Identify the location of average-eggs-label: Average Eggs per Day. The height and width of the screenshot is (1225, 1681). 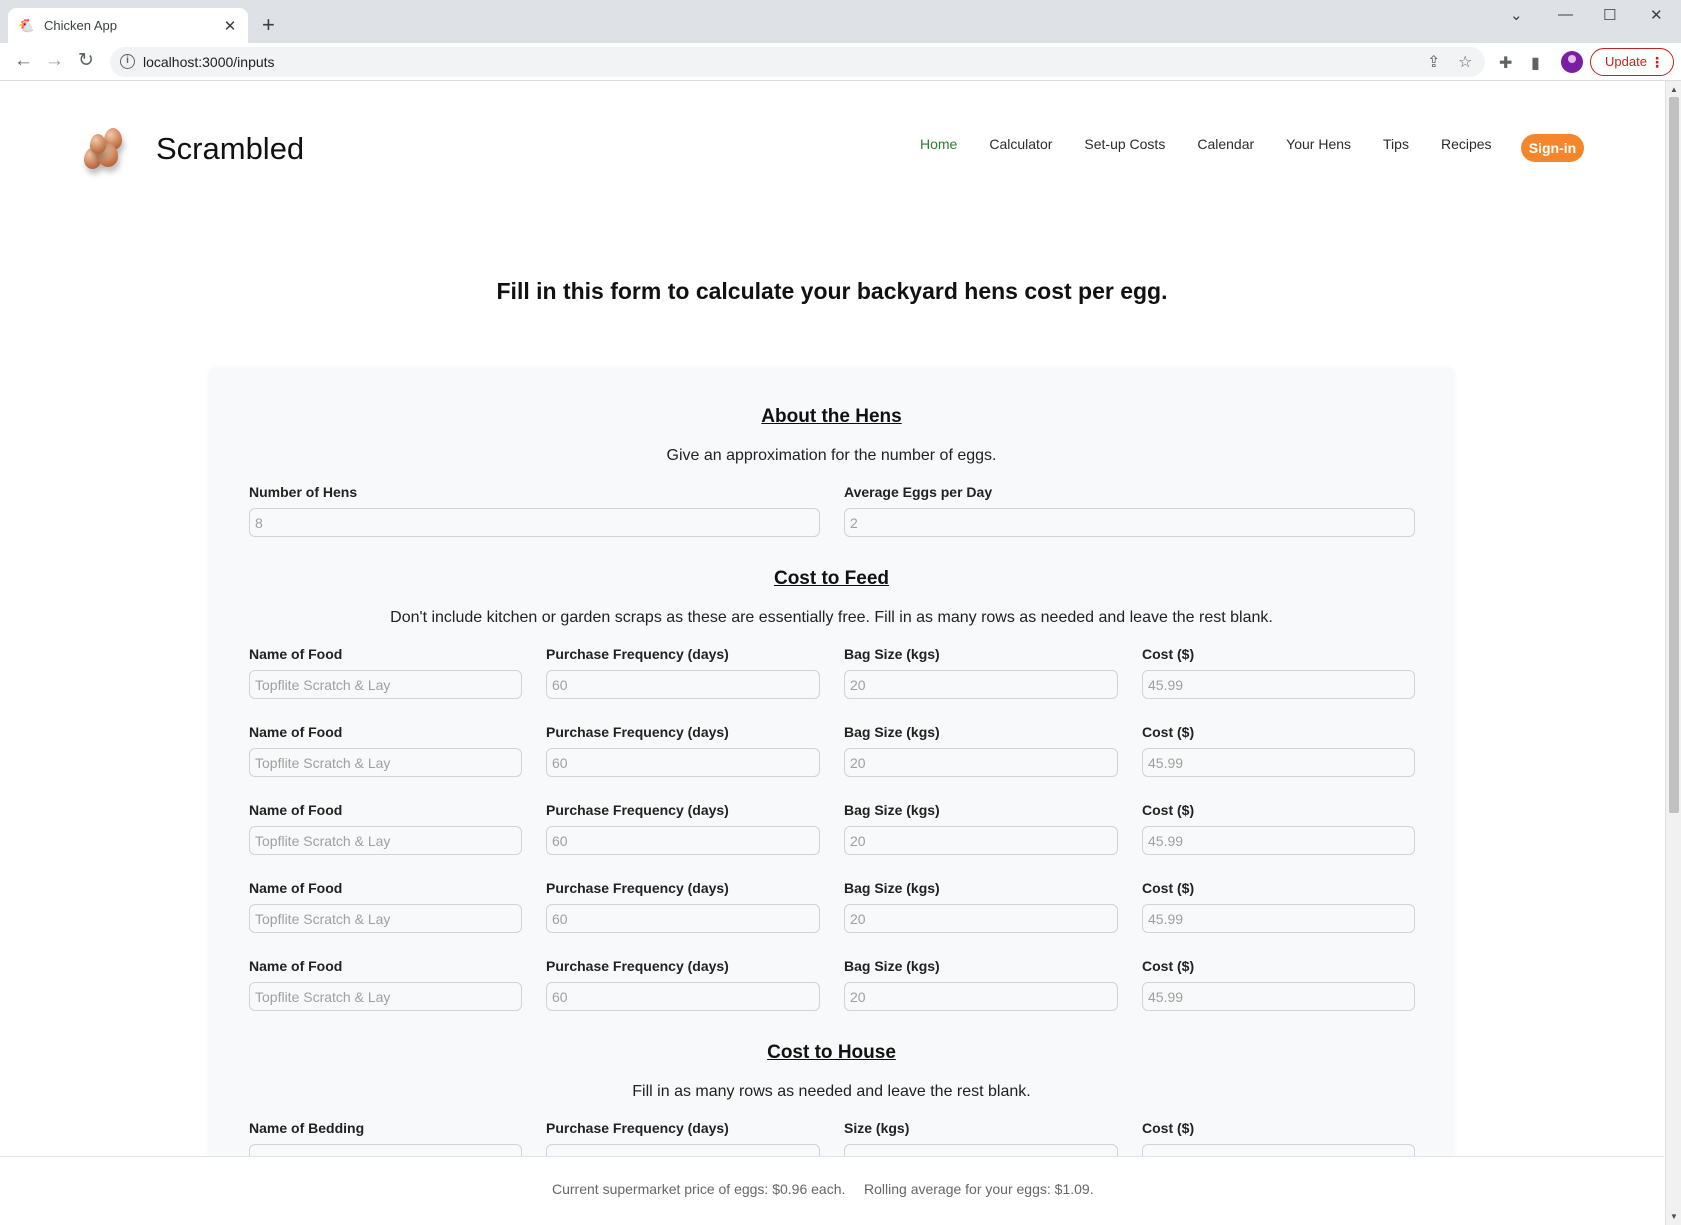
(918, 492).